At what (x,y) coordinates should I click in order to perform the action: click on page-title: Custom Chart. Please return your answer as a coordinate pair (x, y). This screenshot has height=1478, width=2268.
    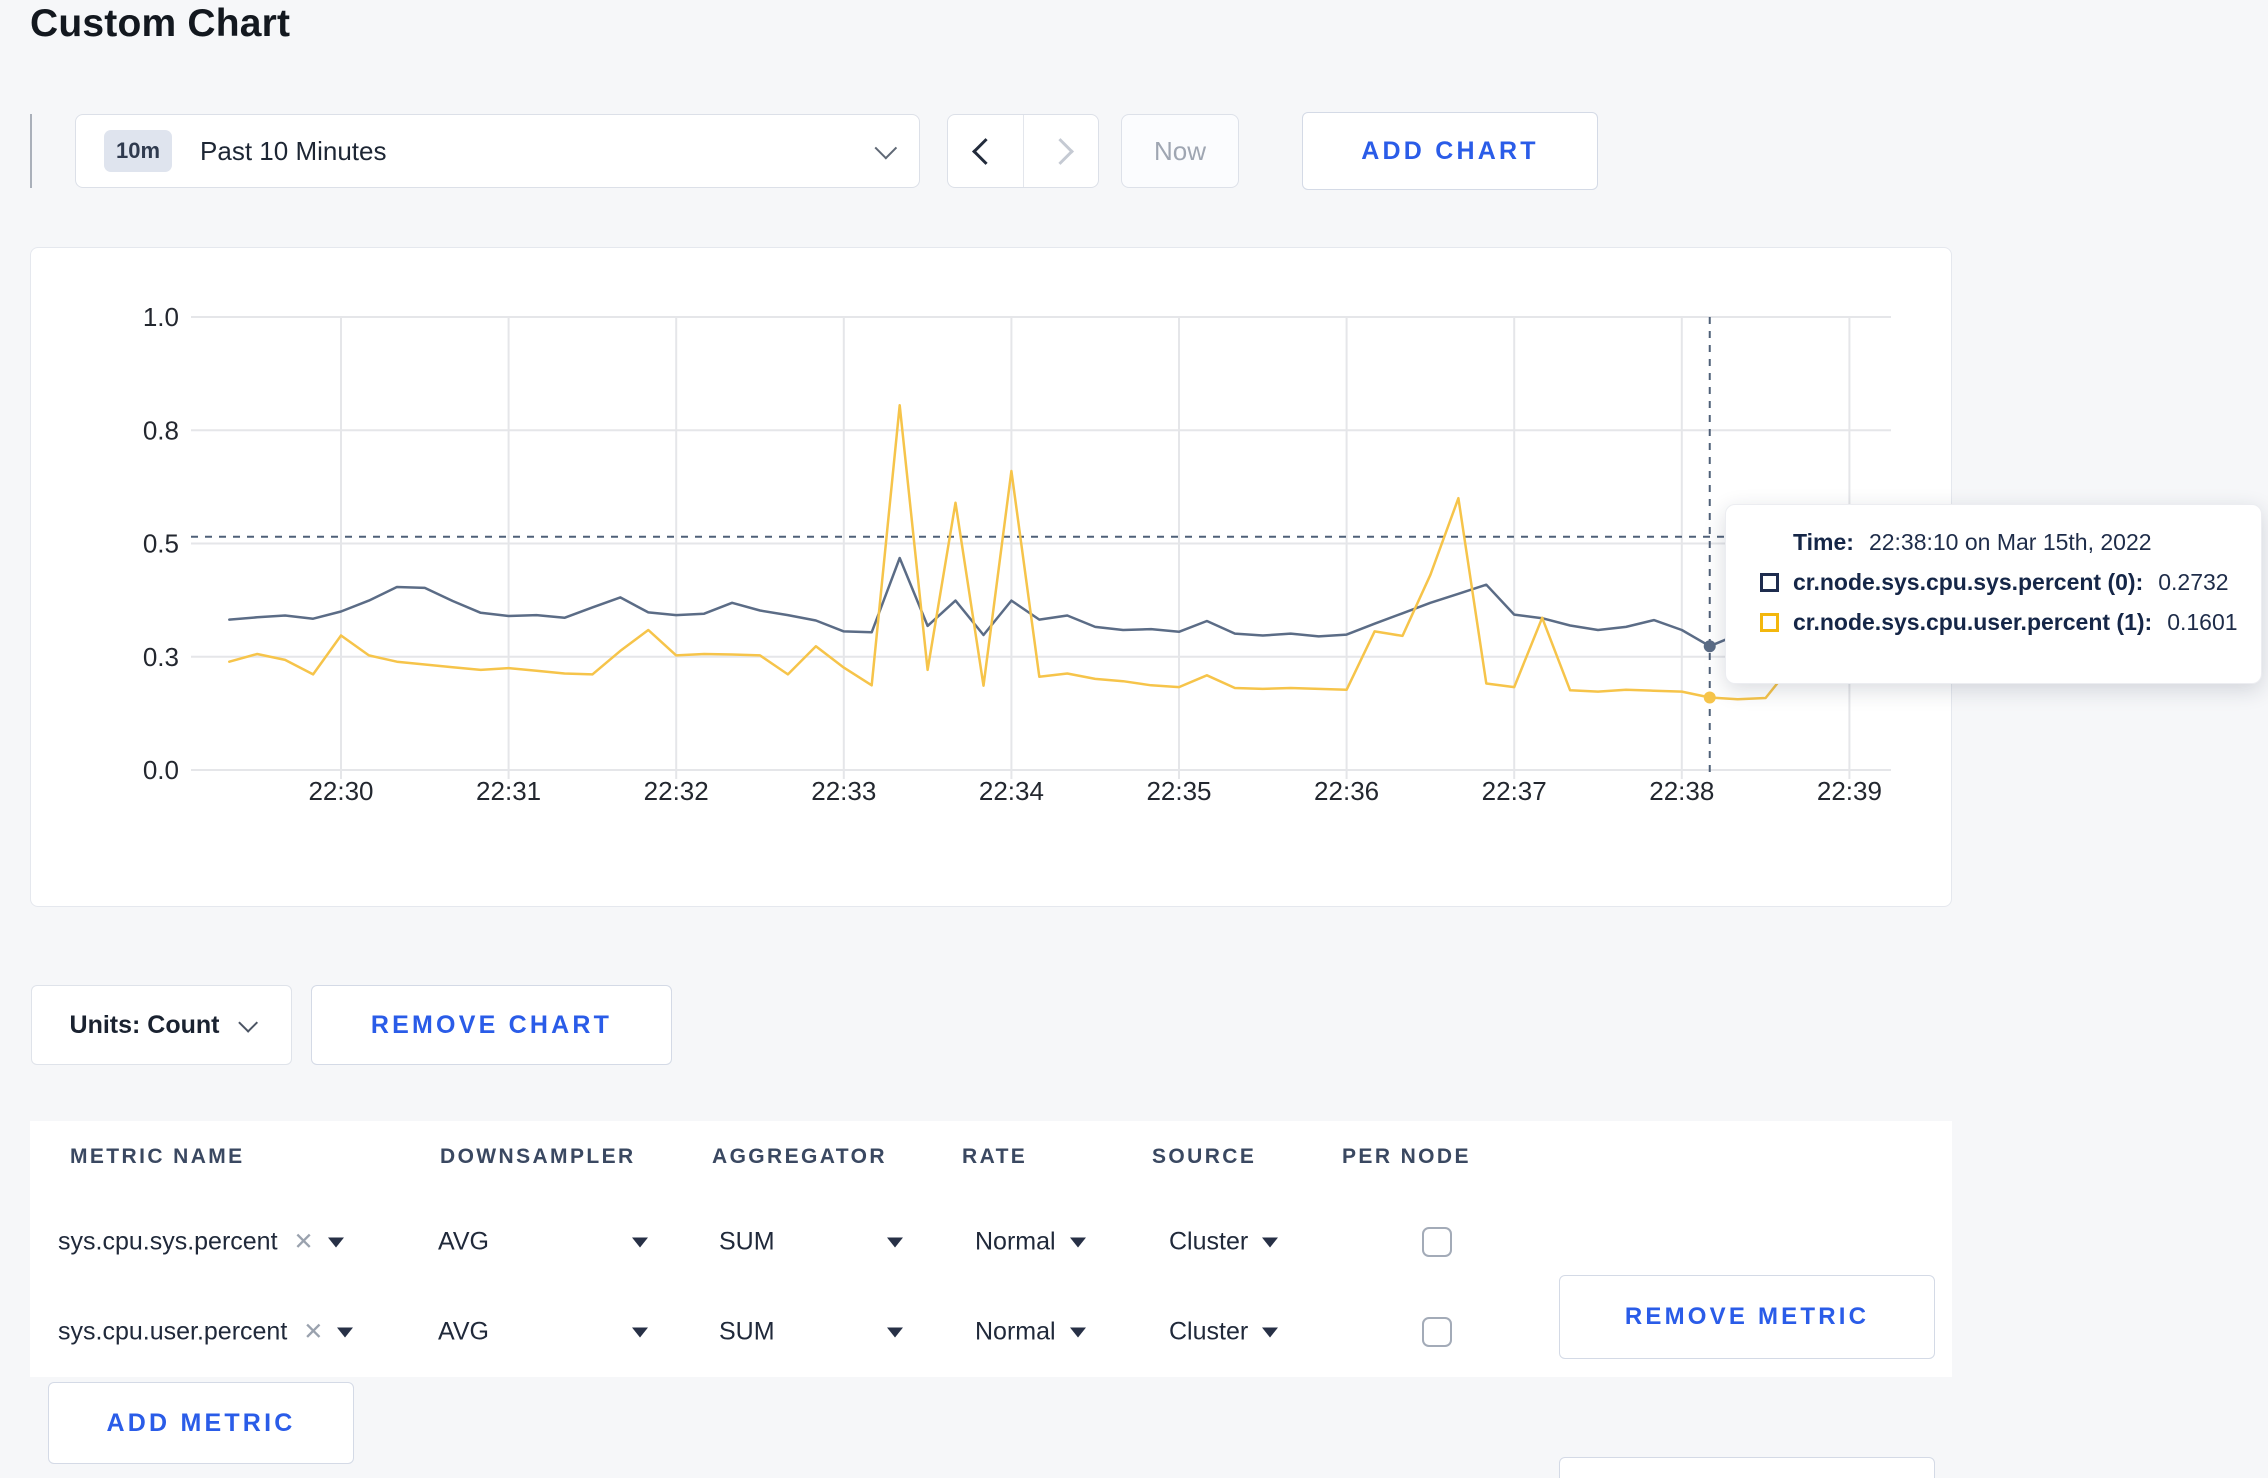
    Looking at the image, I should click on (160, 23).